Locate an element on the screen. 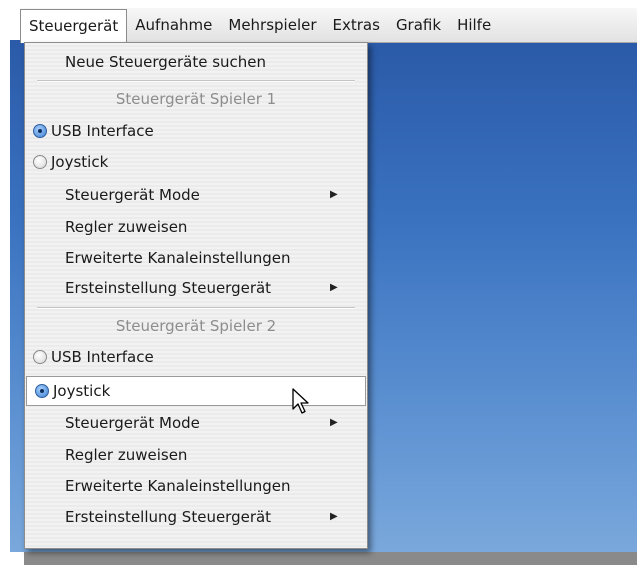 The height and width of the screenshot is (565, 637). menu-item-p1-usb-interface: USB Interface is located at coordinates (196, 131).